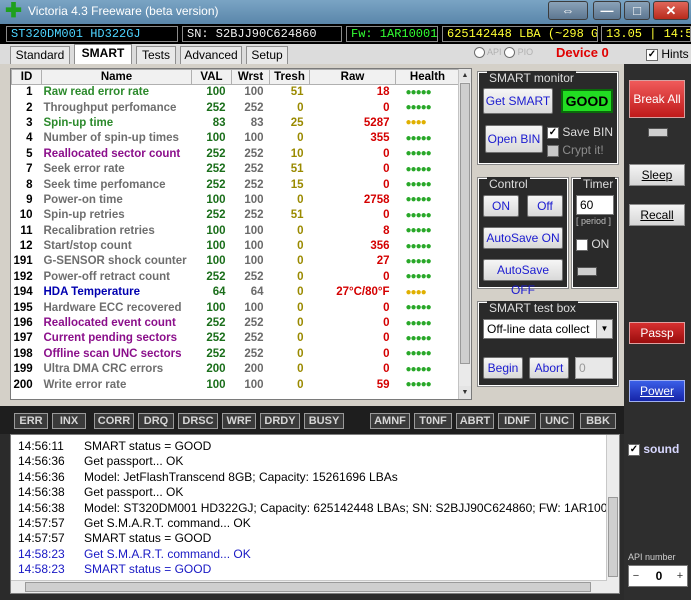 Image resolution: width=691 pixels, height=600 pixels. What do you see at coordinates (29, 199) in the screenshot?
I see `cell-id: 9` at bounding box center [29, 199].